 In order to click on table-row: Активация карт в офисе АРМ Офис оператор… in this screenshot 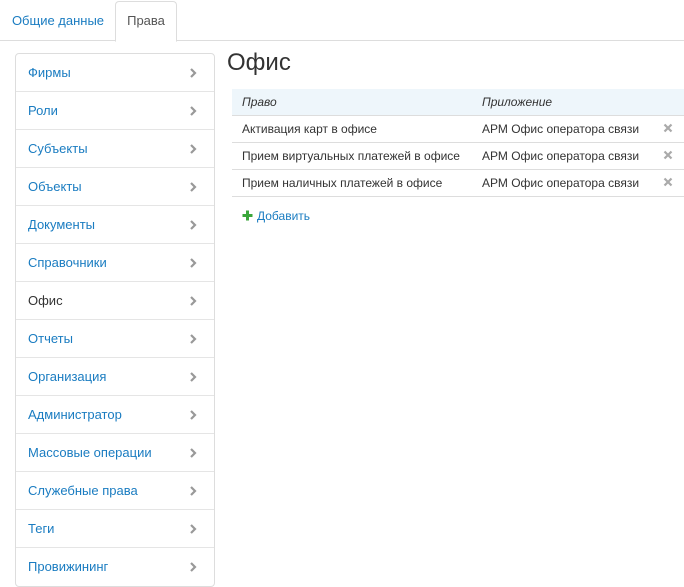, I will do `click(458, 129)`.